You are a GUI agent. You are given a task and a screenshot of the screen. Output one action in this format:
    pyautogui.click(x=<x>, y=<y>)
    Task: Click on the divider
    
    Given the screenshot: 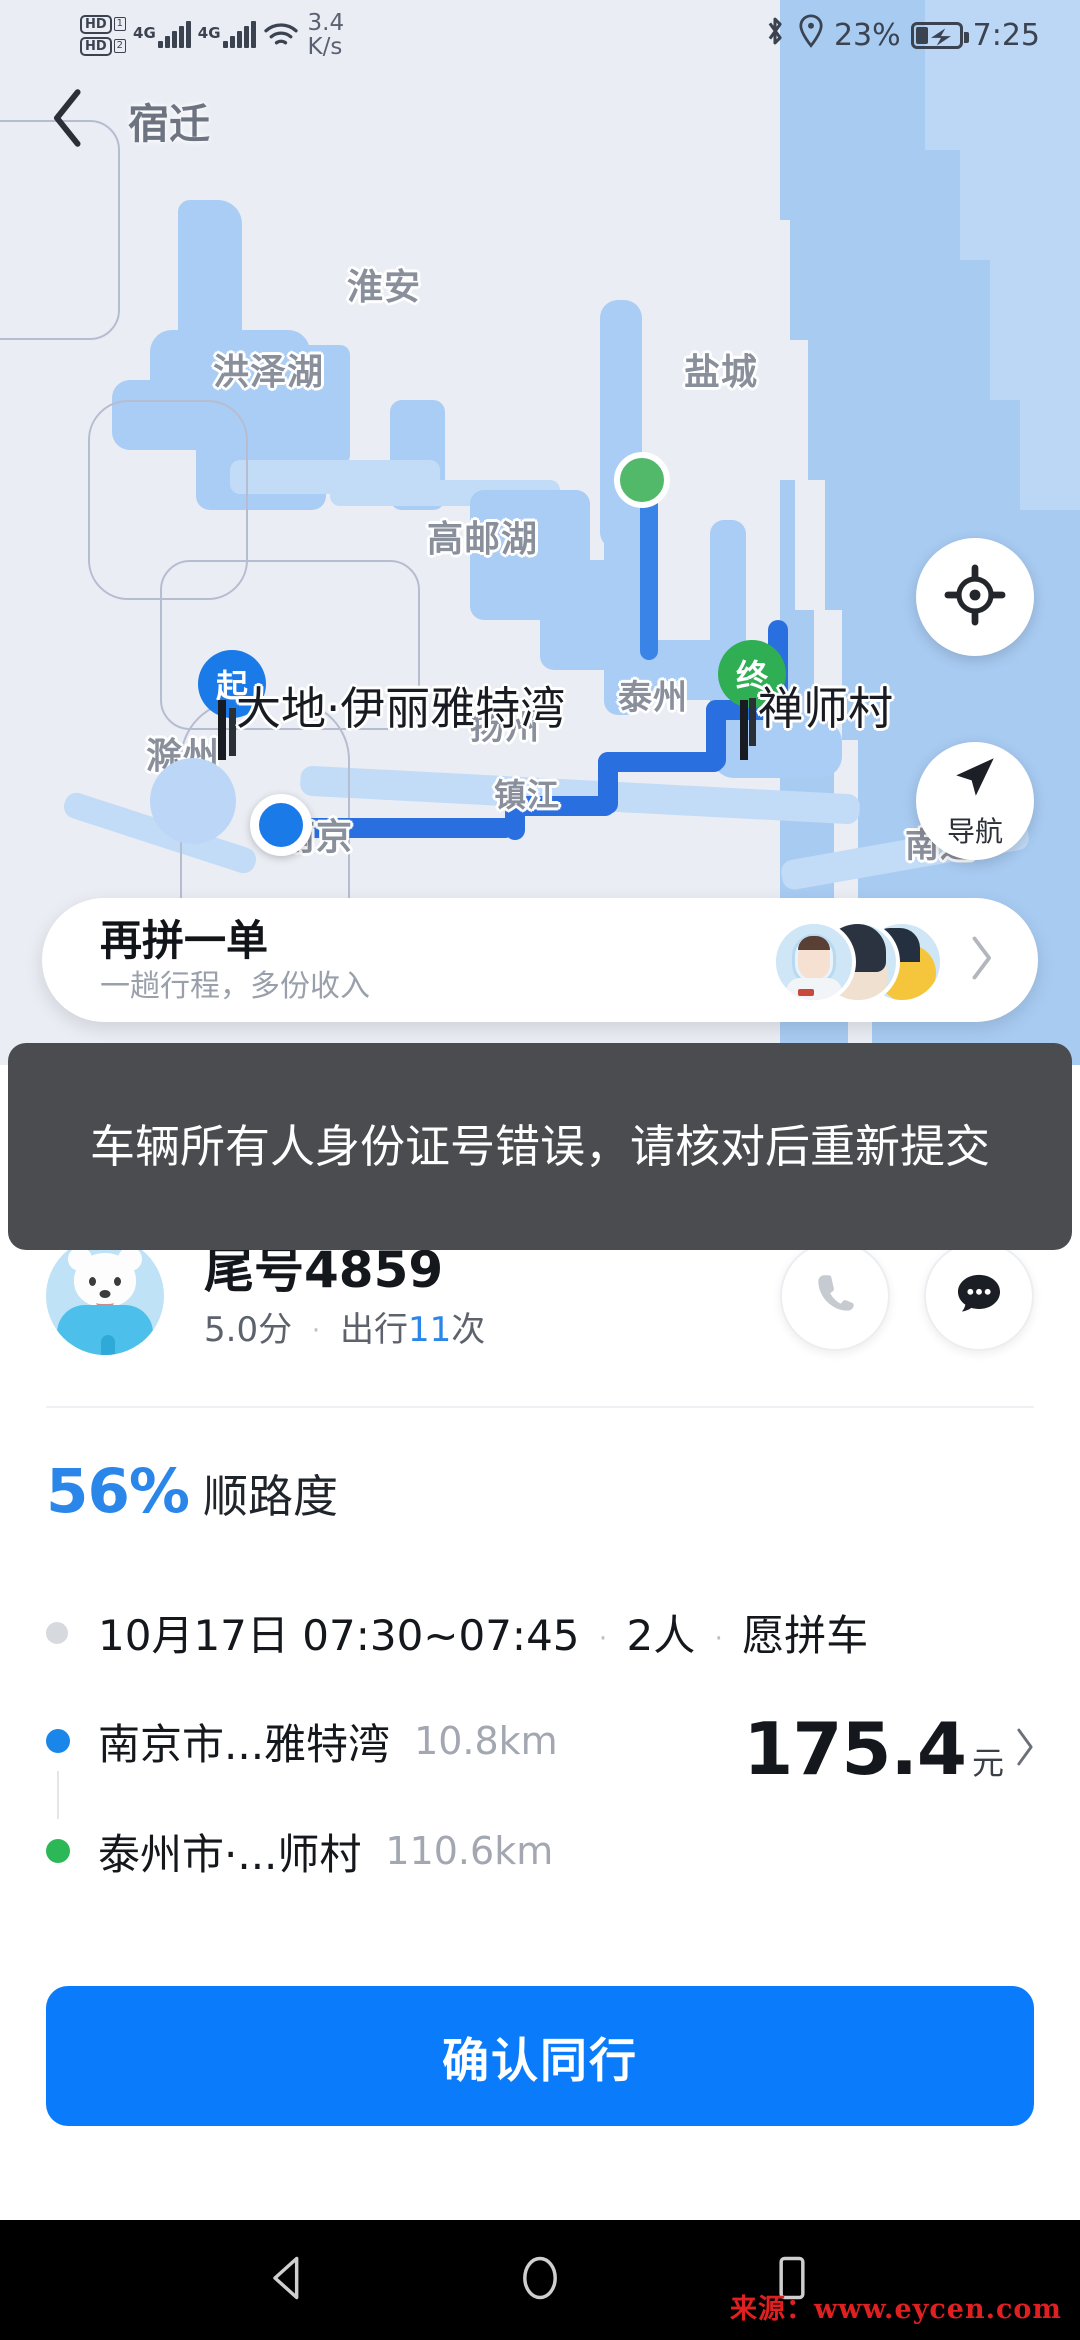 What is the action you would take?
    pyautogui.click(x=540, y=1407)
    